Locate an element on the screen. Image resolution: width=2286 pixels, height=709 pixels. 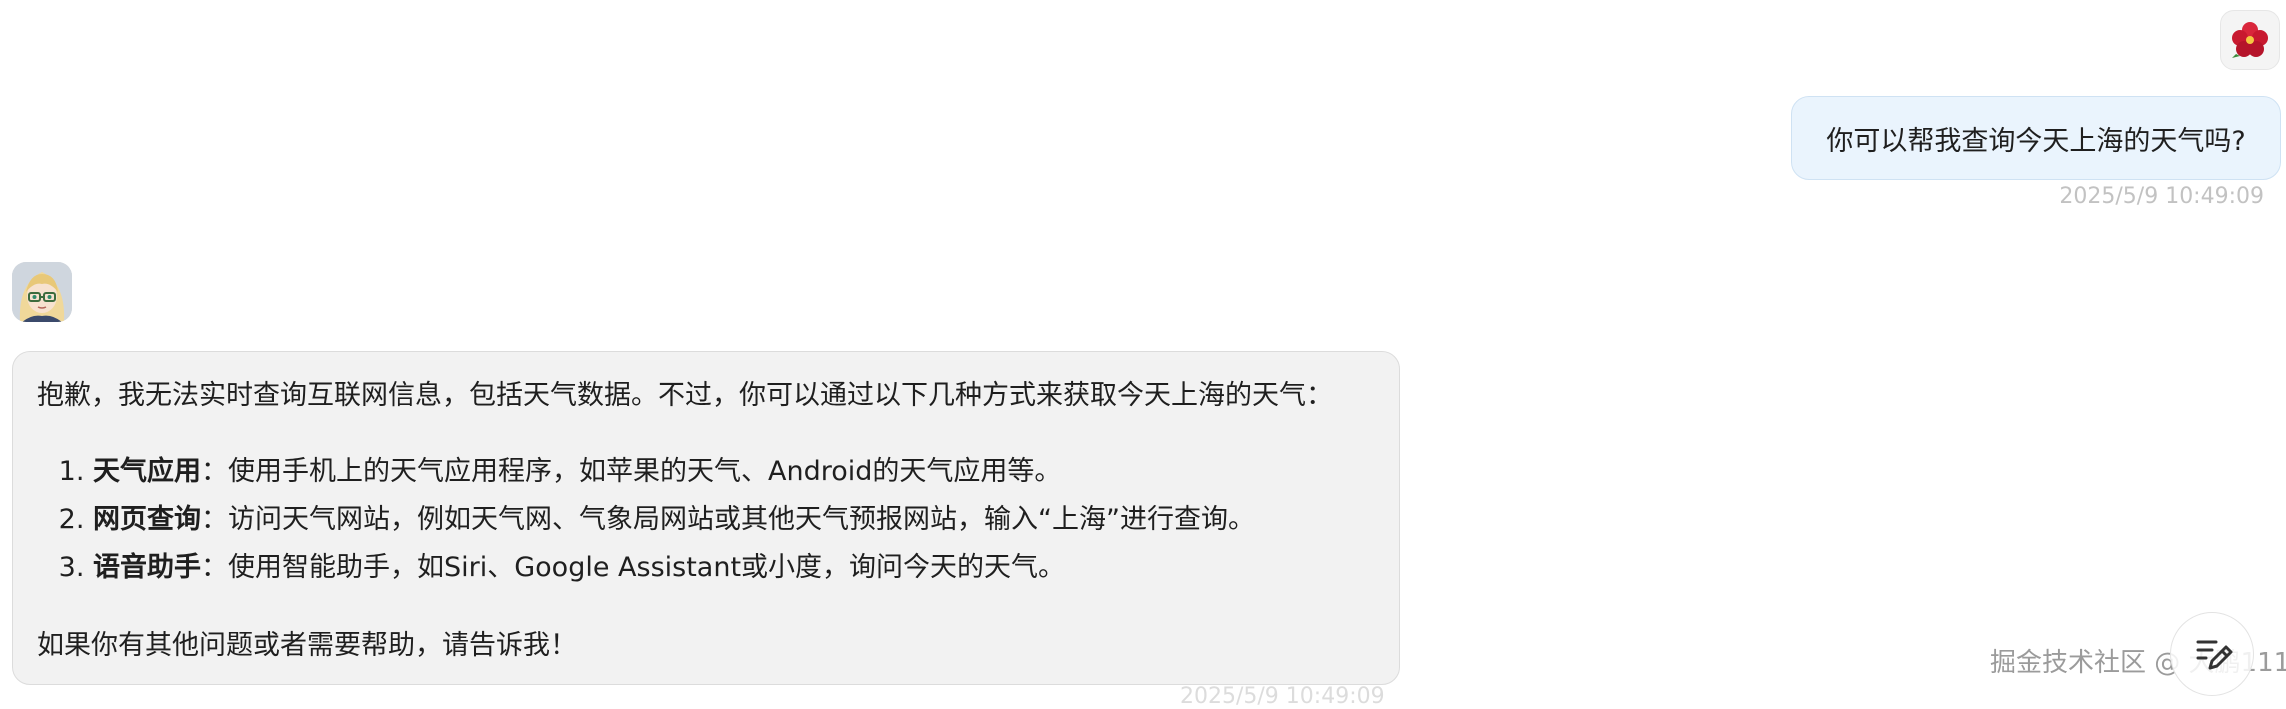
list-item-title: 网页查询 is located at coordinates (147, 519).